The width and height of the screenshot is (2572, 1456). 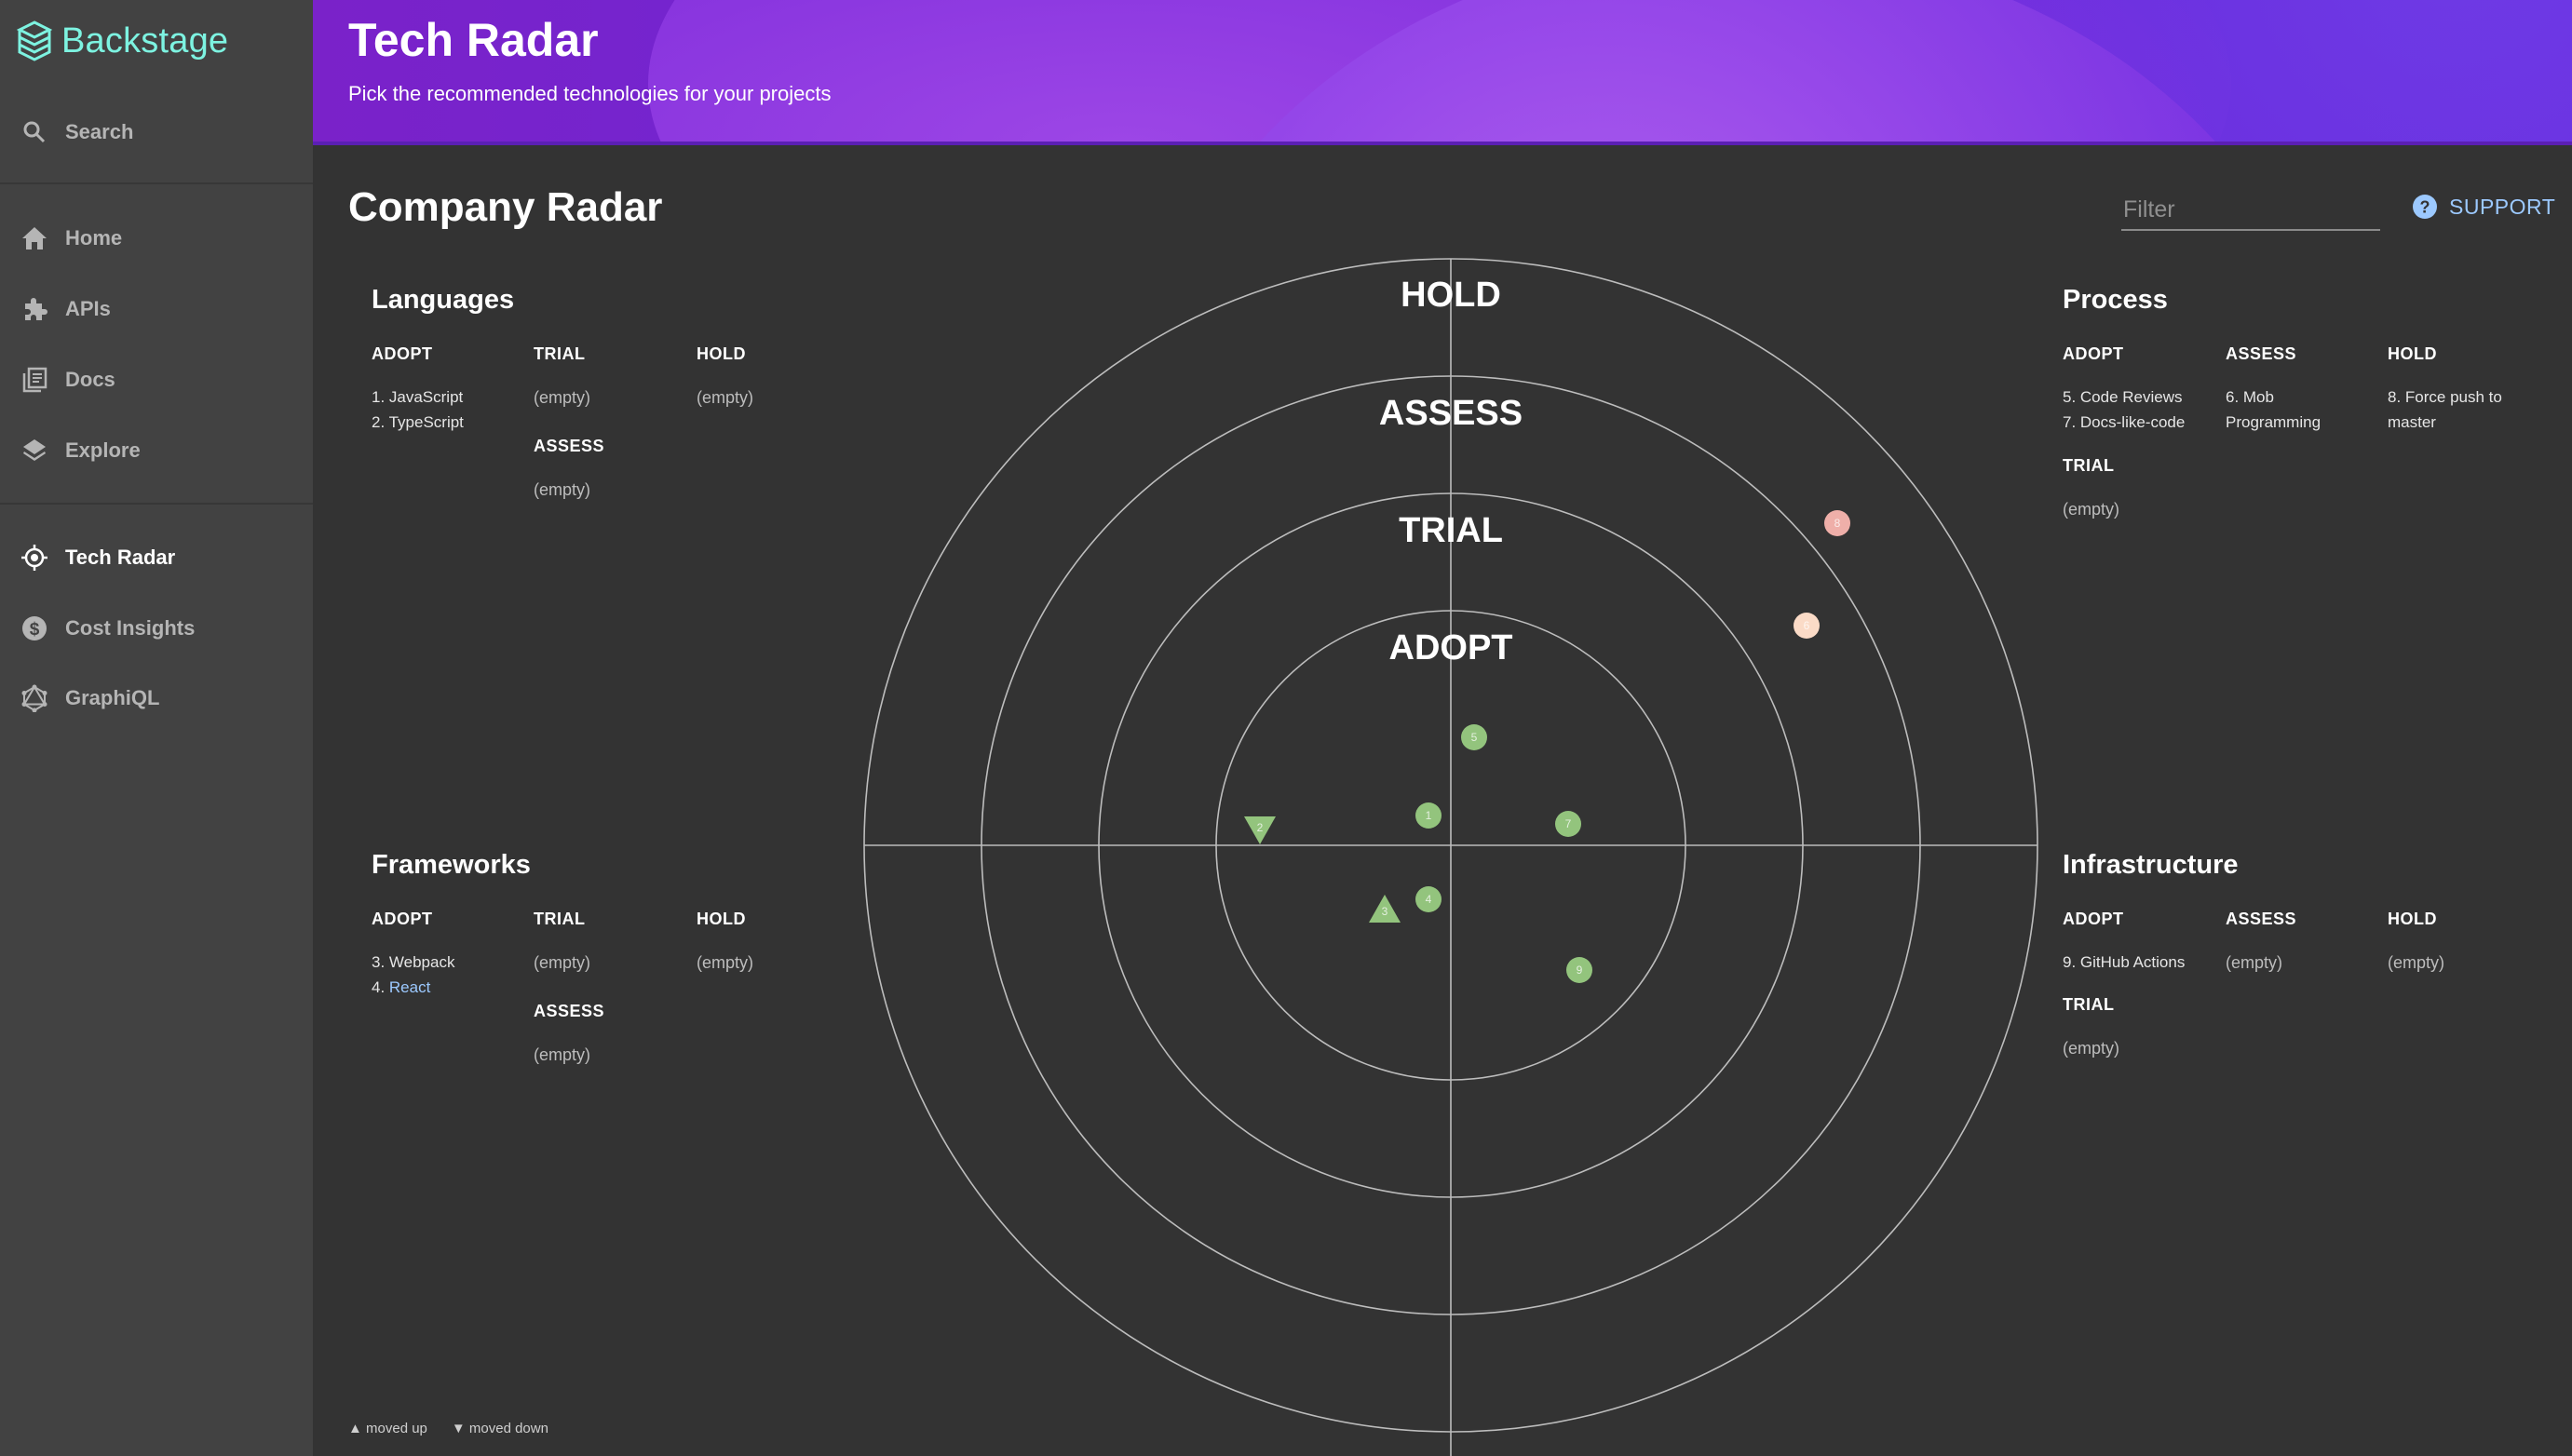 What do you see at coordinates (500, 1428) in the screenshot?
I see `legend-moved-down: ▼ moved down` at bounding box center [500, 1428].